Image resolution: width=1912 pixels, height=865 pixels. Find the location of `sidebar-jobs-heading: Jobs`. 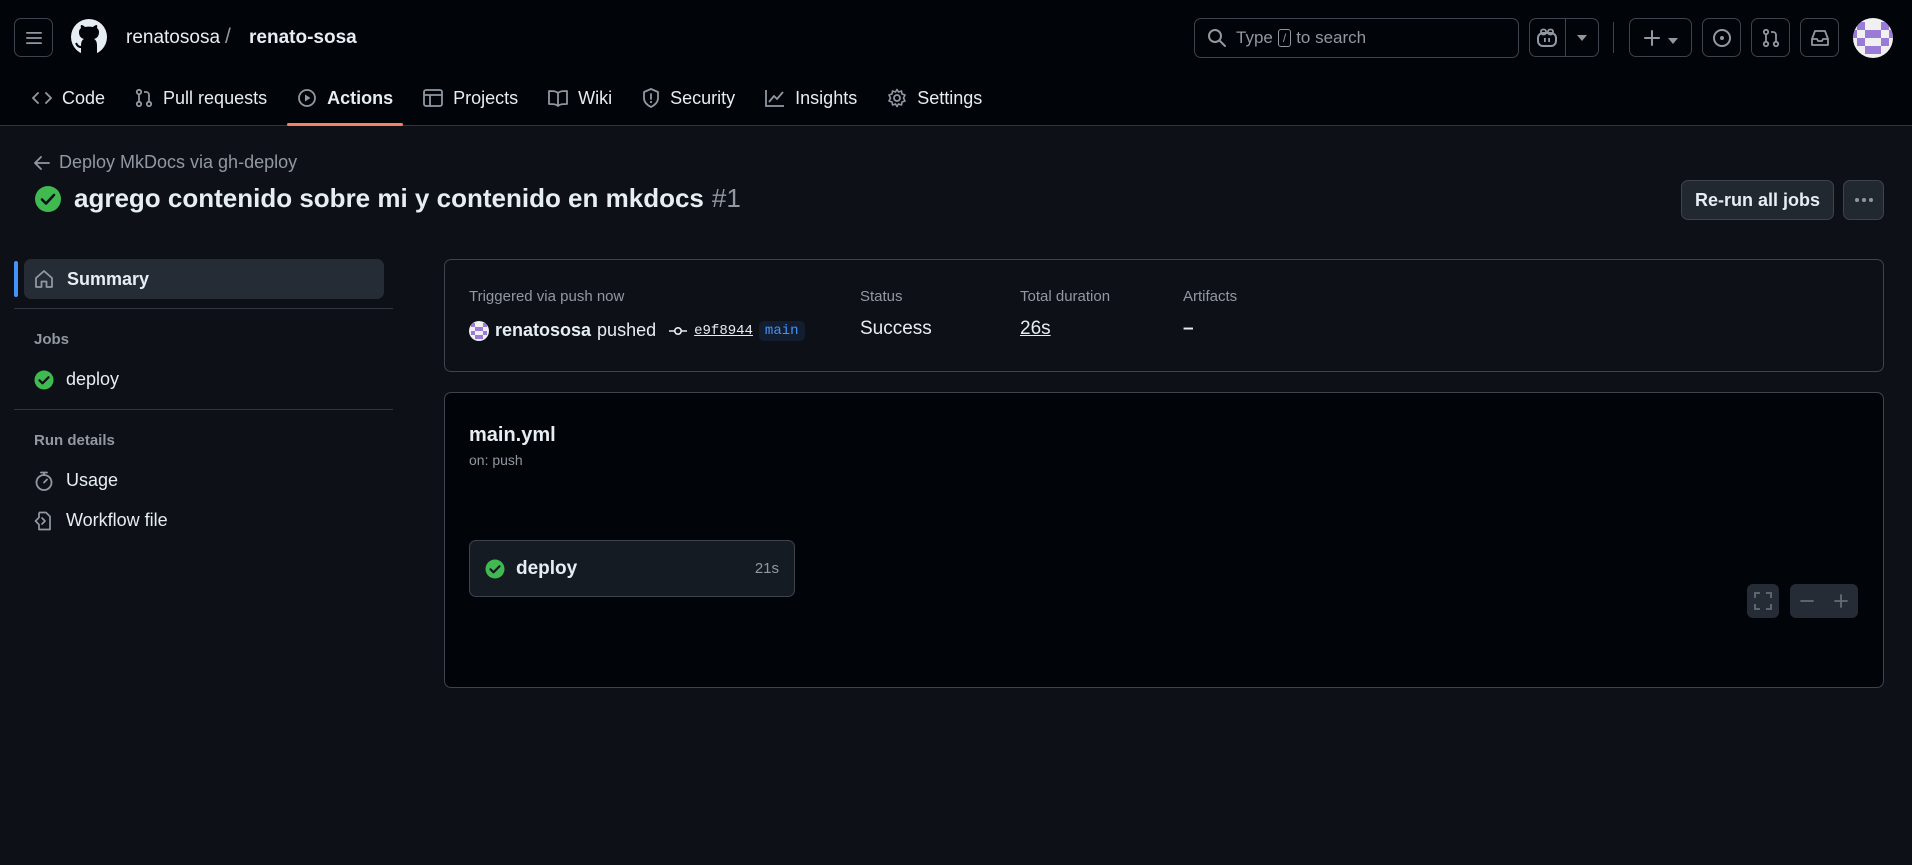

sidebar-jobs-heading: Jobs is located at coordinates (52, 339).